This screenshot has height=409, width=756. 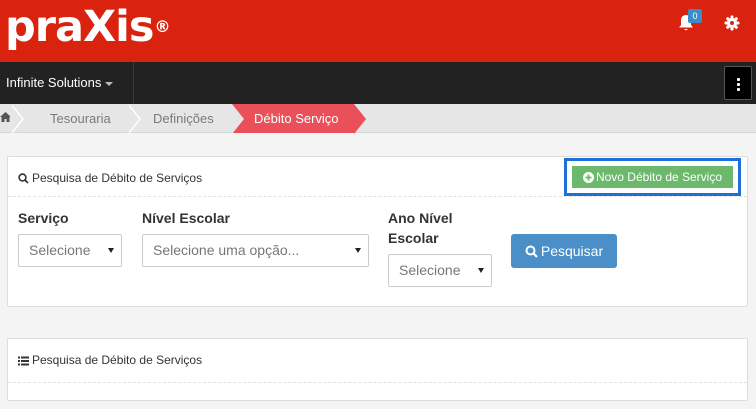 I want to click on results-panel-title-text: Pesquisa de Débito de Serviços, so click(x=117, y=360).